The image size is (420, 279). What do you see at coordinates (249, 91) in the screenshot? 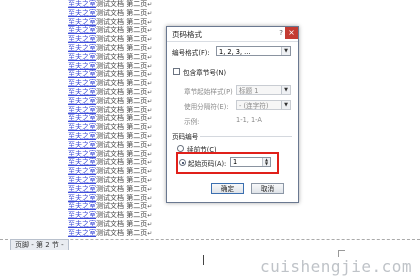
I see `chapter-style-value: 标题 1` at bounding box center [249, 91].